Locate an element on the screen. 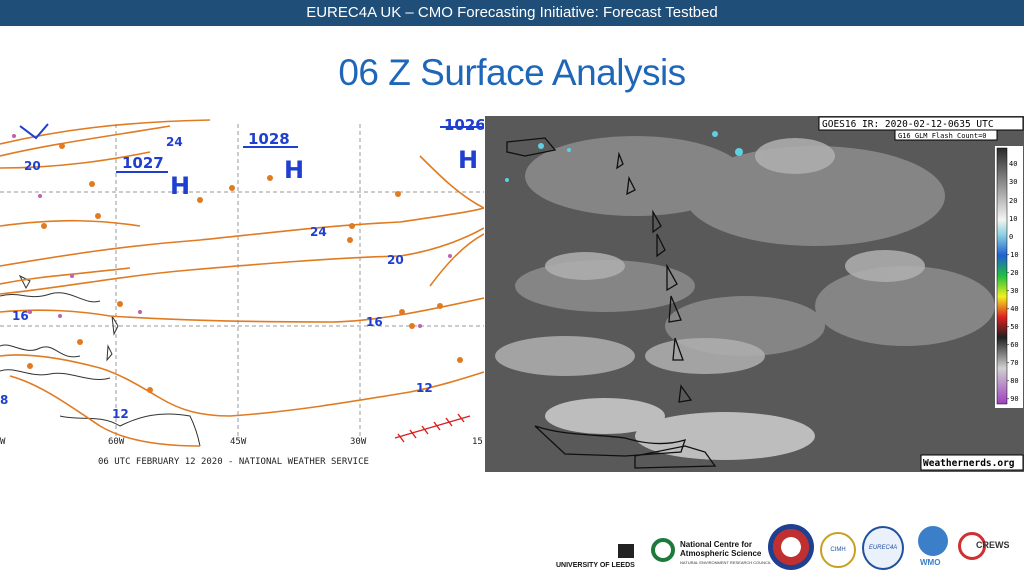 The width and height of the screenshot is (1024, 576). cimh-logo: CIMH is located at coordinates (838, 550).